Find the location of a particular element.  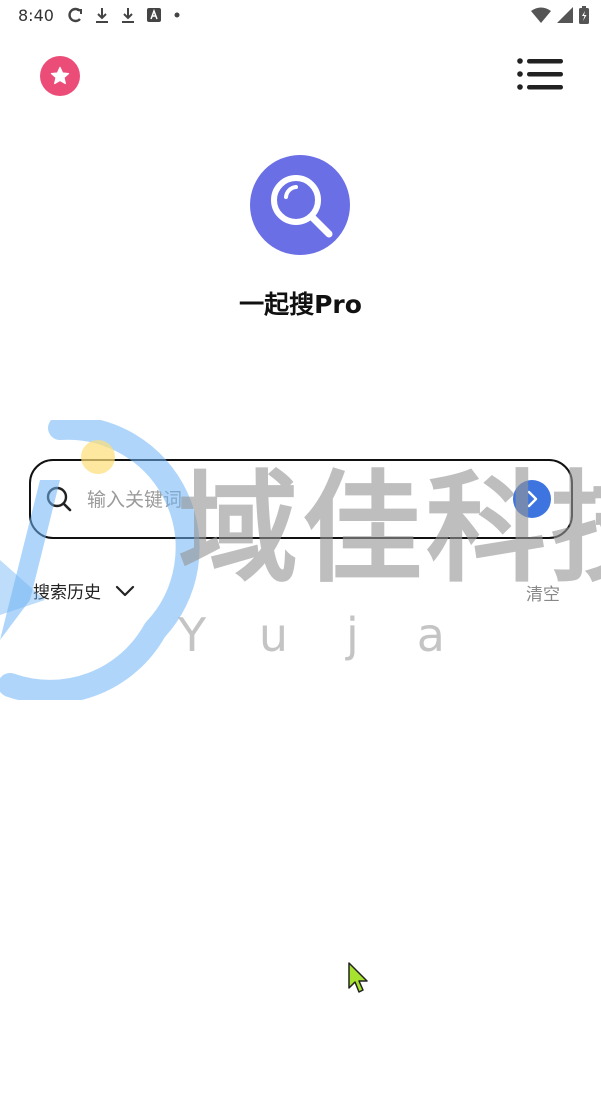

search-icon is located at coordinates (59, 499).